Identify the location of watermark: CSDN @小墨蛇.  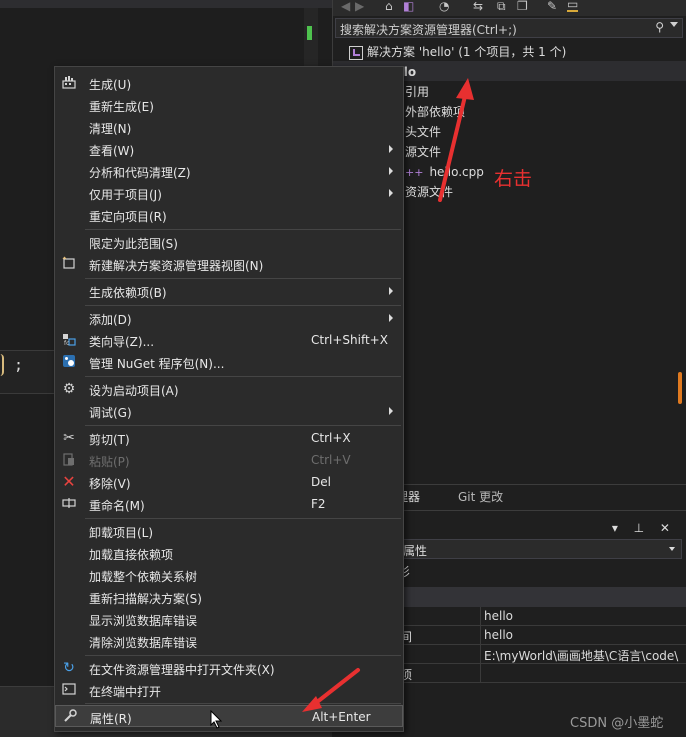
(617, 723).